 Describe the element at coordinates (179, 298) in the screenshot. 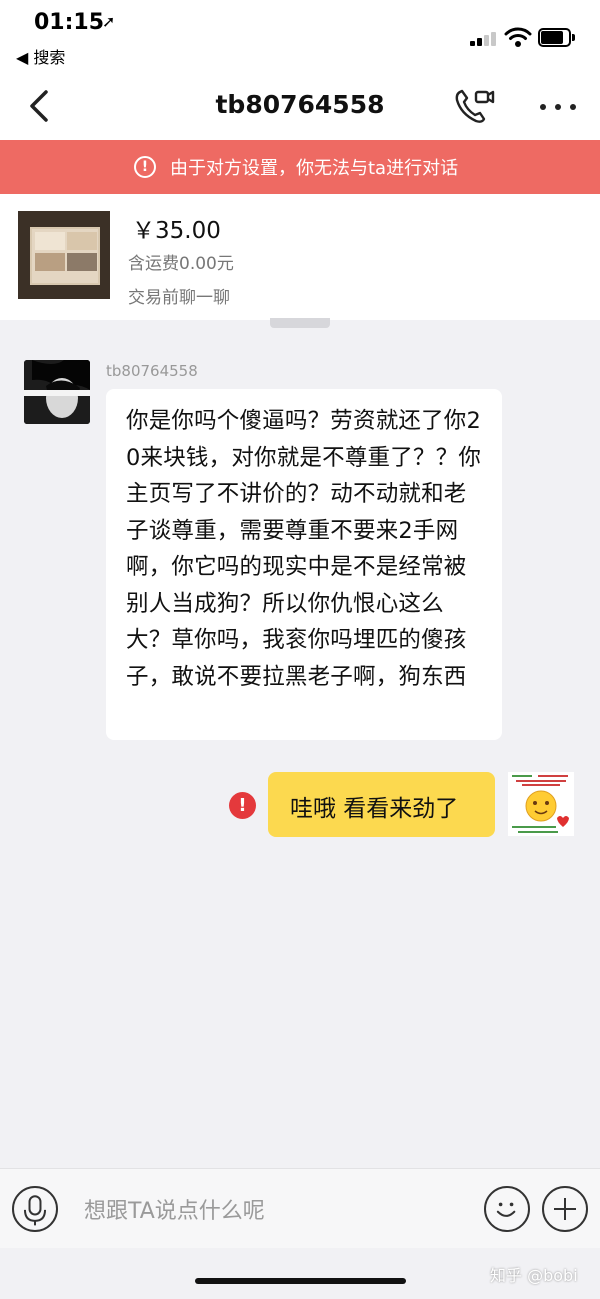

I see `chat-prompt: 交易前聊一聊` at that location.